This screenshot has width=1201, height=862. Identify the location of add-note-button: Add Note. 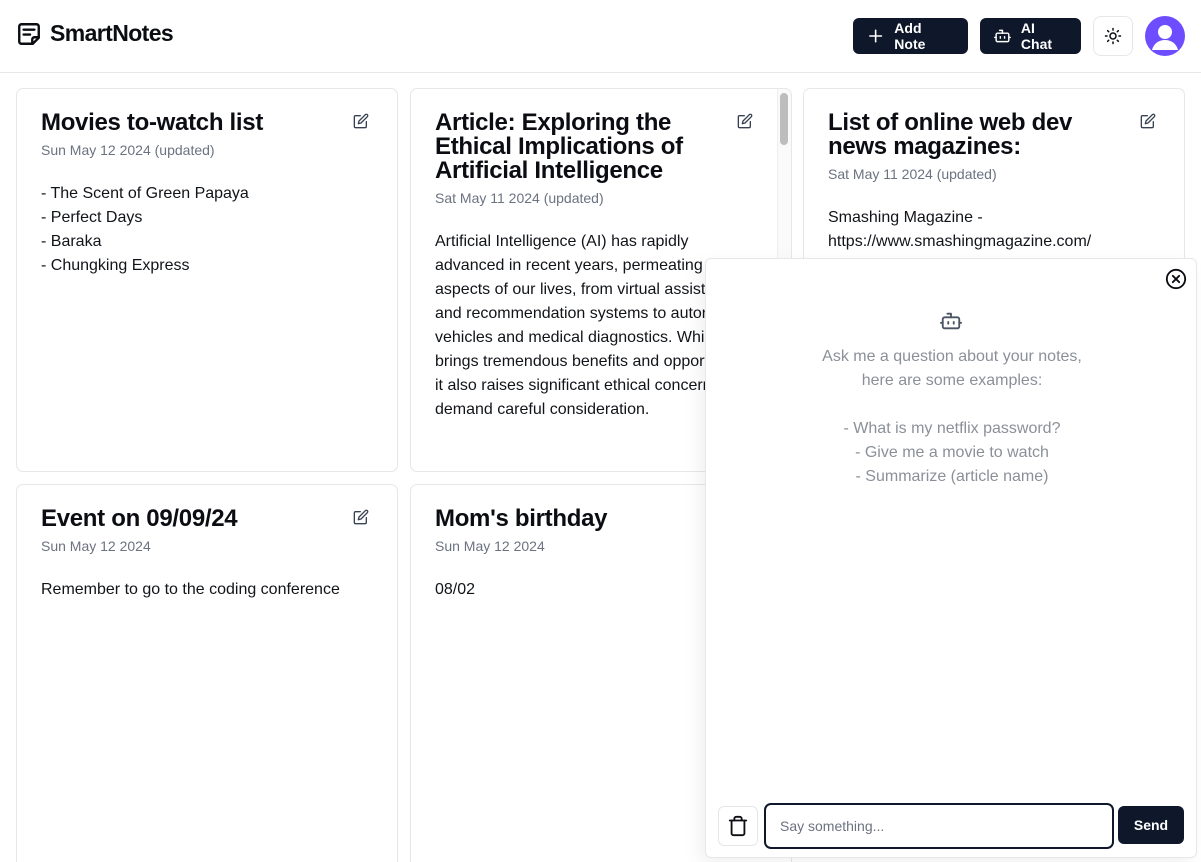
(910, 36).